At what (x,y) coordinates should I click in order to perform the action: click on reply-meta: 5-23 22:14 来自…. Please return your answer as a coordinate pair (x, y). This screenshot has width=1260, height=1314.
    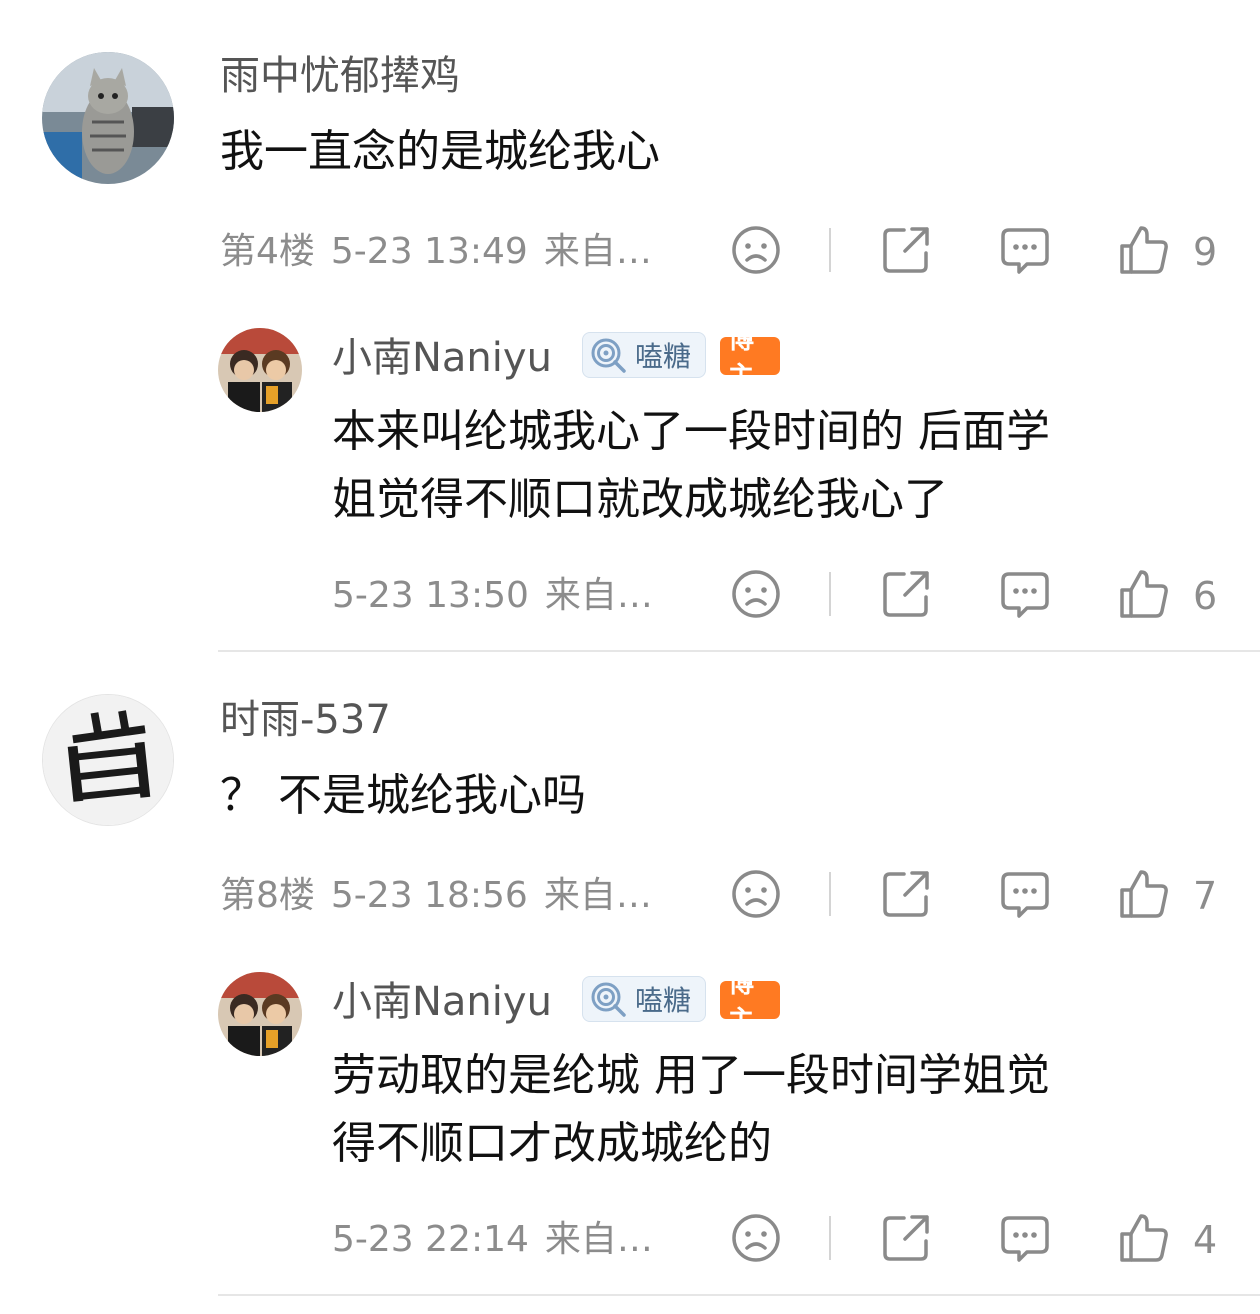
    Looking at the image, I should click on (492, 1240).